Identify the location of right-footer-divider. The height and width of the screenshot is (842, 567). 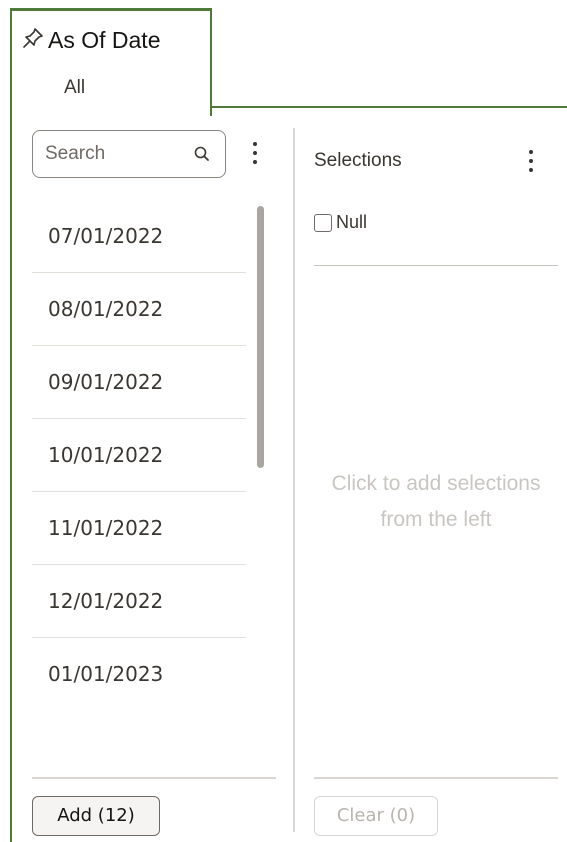
(436, 778).